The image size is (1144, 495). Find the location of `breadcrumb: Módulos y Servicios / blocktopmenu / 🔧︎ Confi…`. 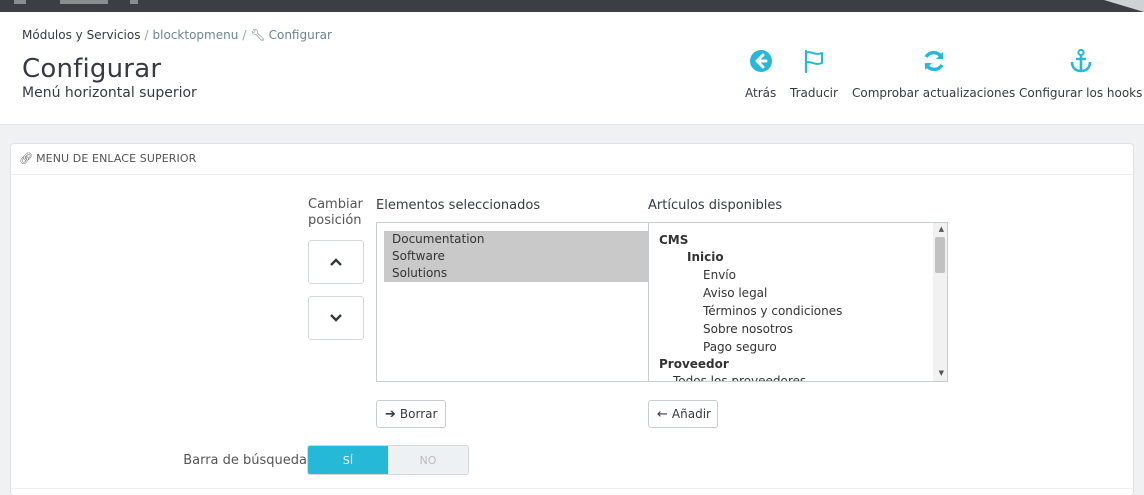

breadcrumb: Módulos y Servicios / blocktopmenu / 🔧︎ Confi… is located at coordinates (177, 35).